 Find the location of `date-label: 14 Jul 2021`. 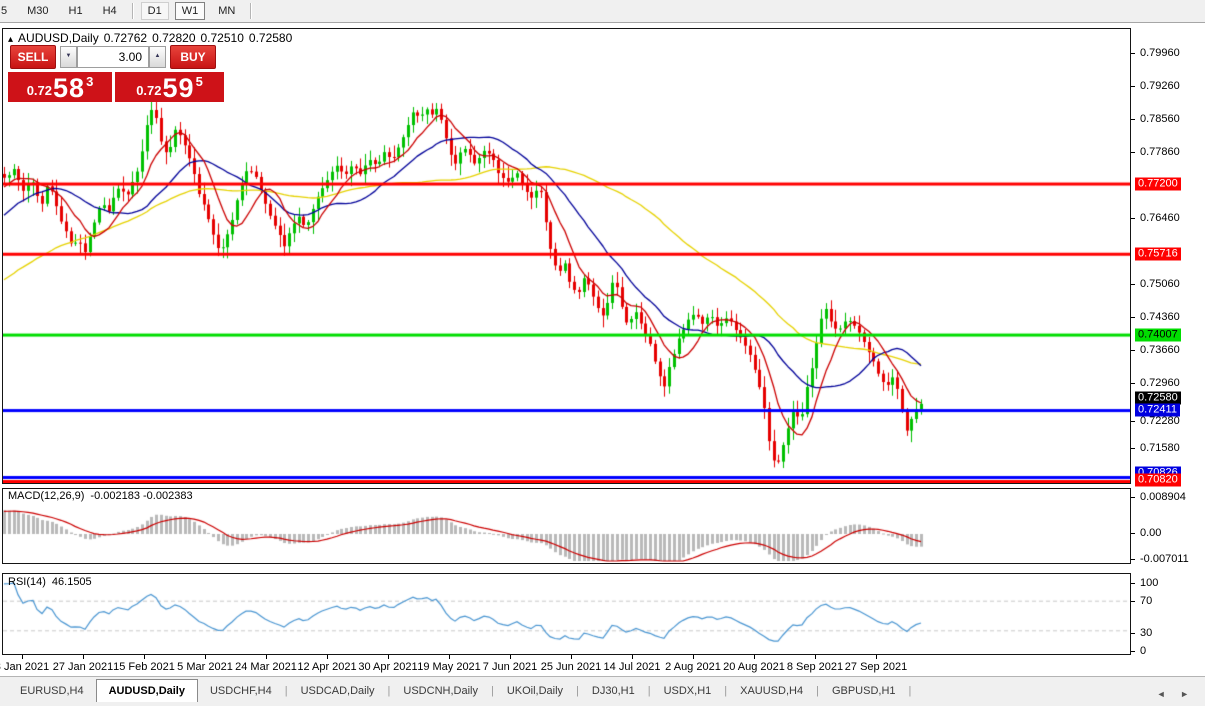

date-label: 14 Jul 2021 is located at coordinates (632, 667).